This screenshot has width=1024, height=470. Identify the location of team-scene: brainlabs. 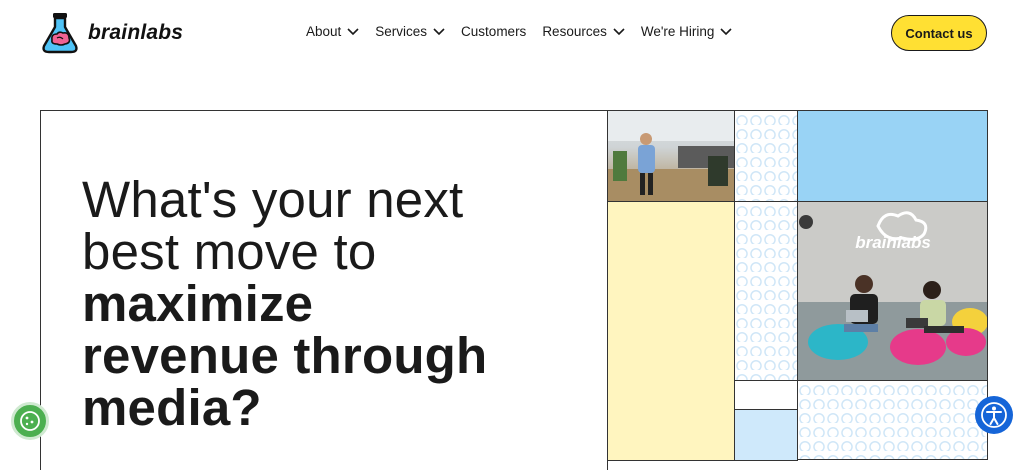
(892, 291).